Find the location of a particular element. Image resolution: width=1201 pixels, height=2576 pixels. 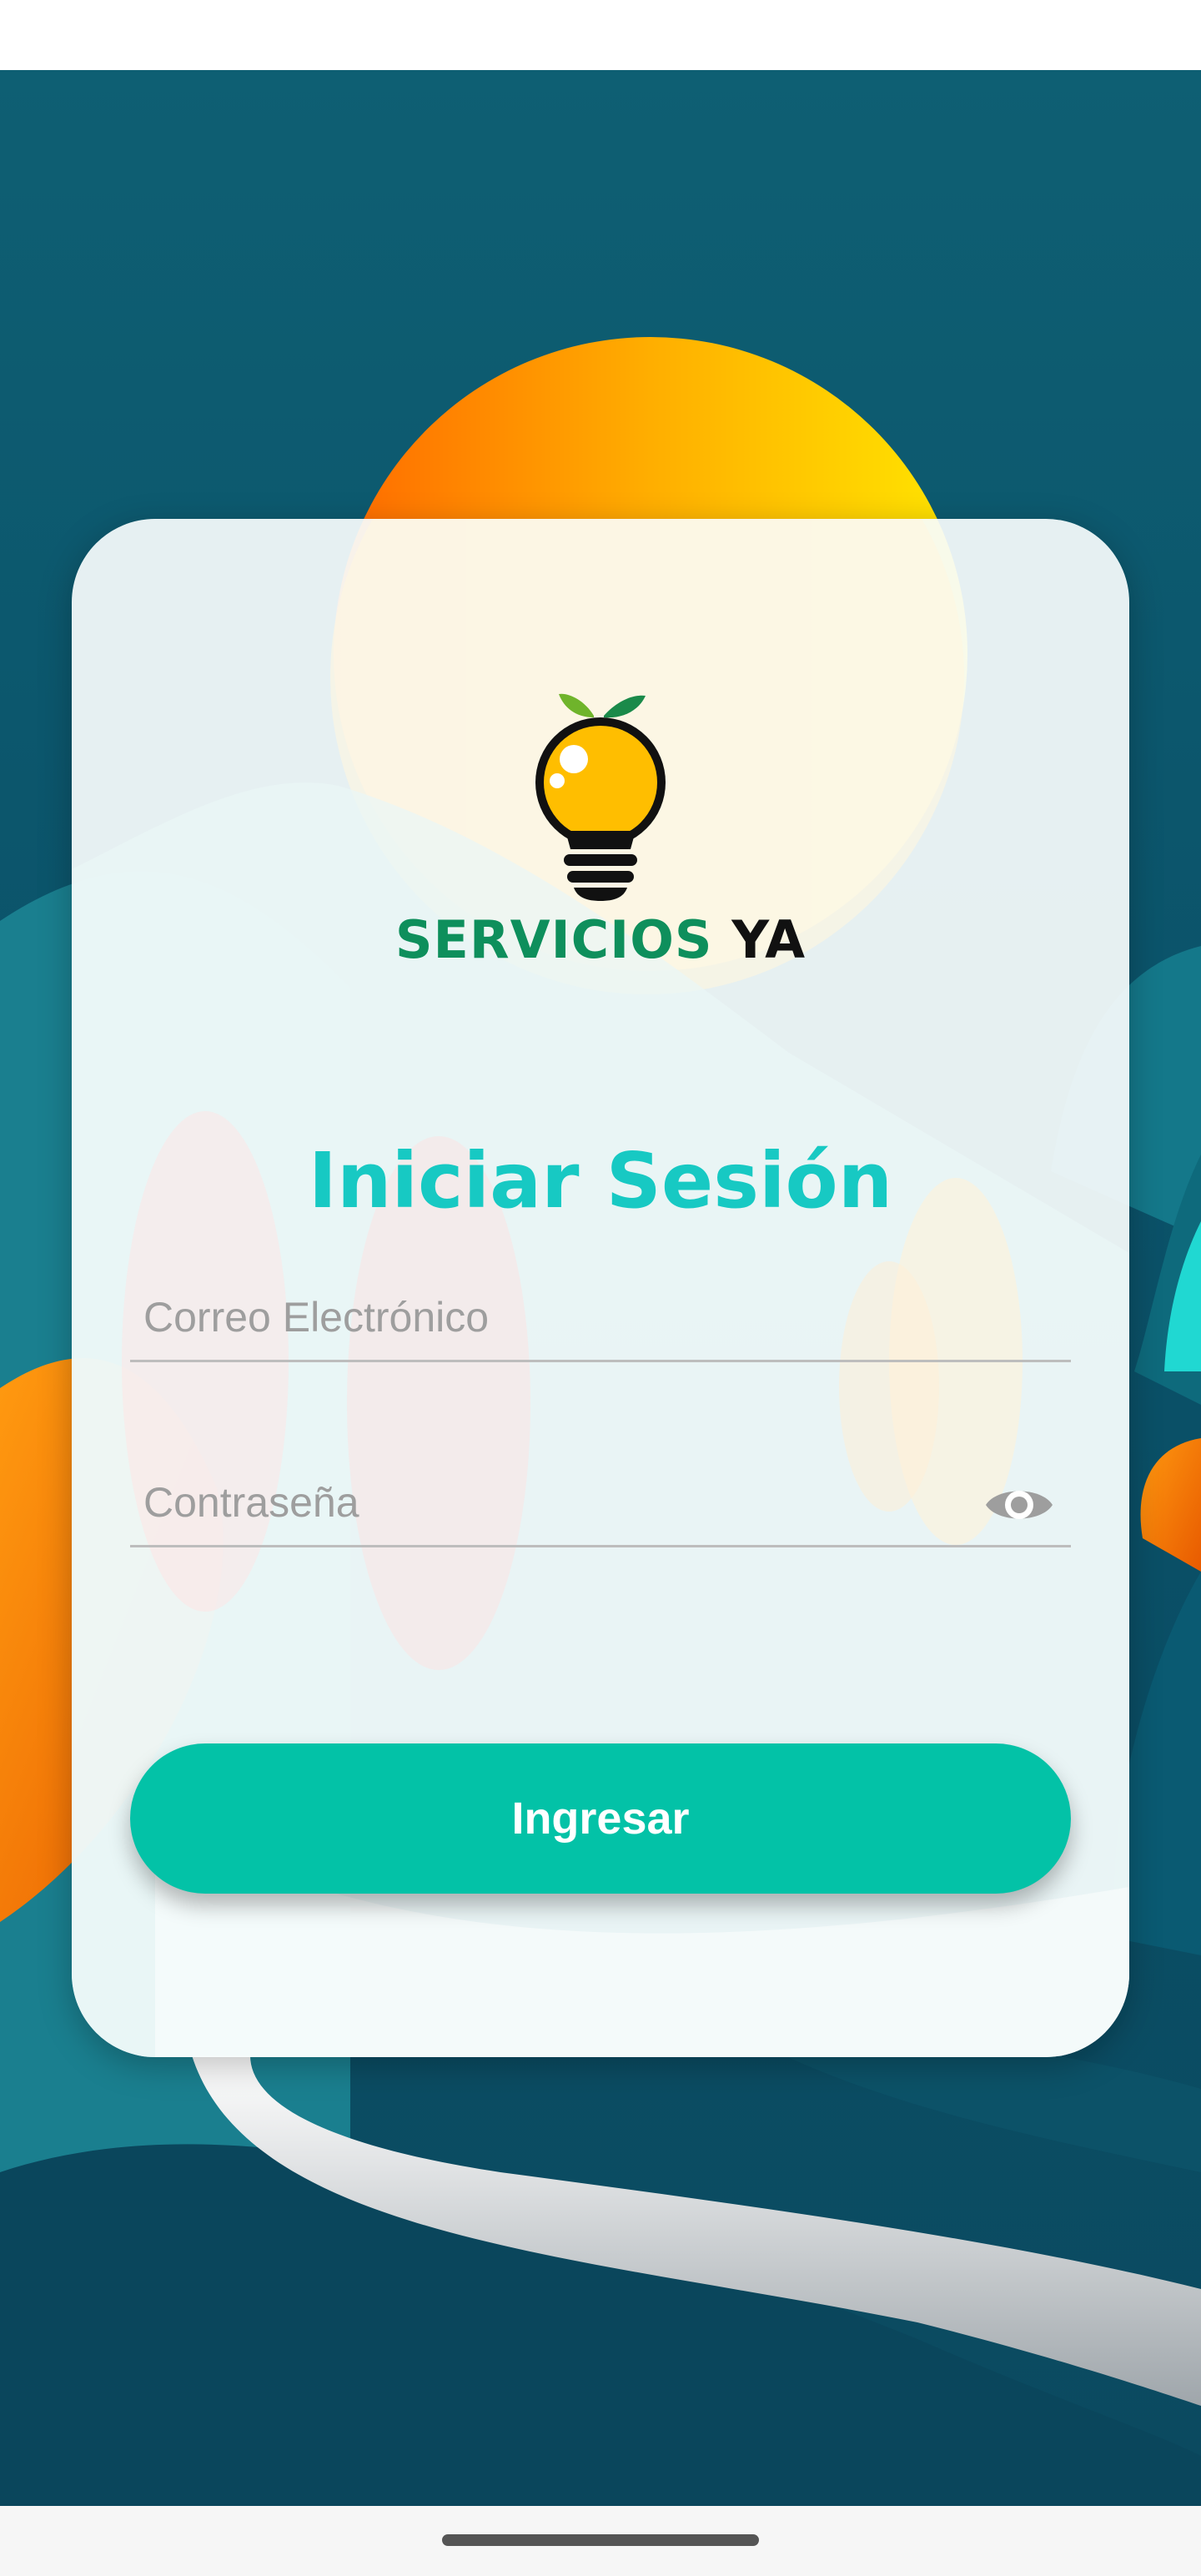

brand-logo-text: SERVICIOS YA is located at coordinates (601, 939).